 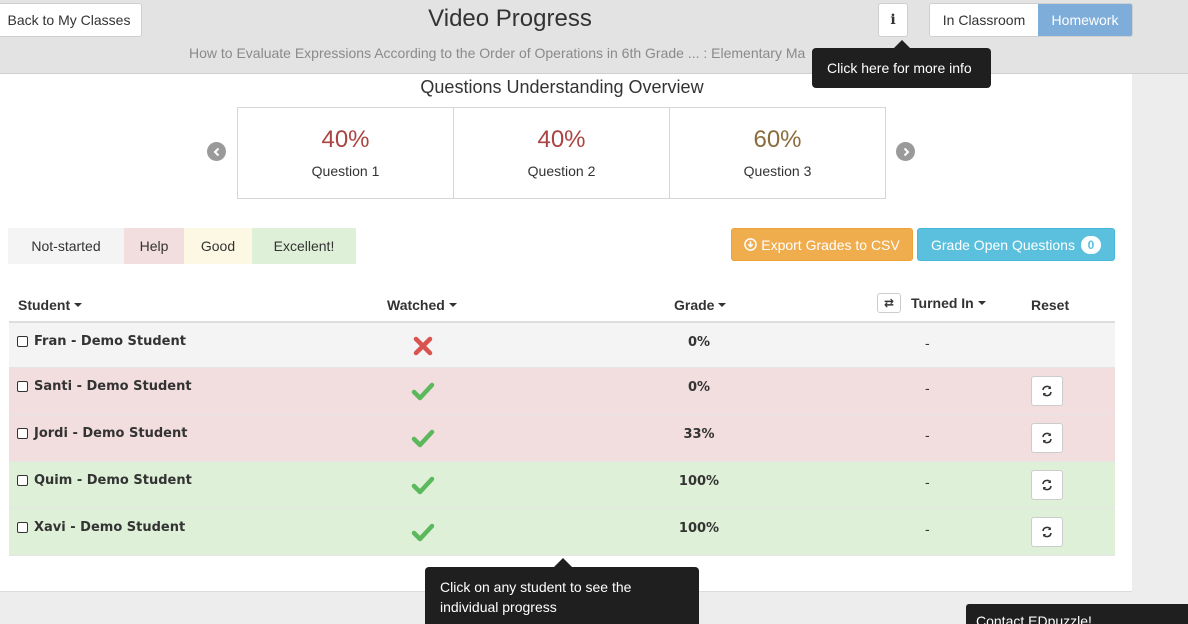 What do you see at coordinates (562, 305) in the screenshot?
I see `table-header: Student Watched Grade ⇄ Turned In Reset` at bounding box center [562, 305].